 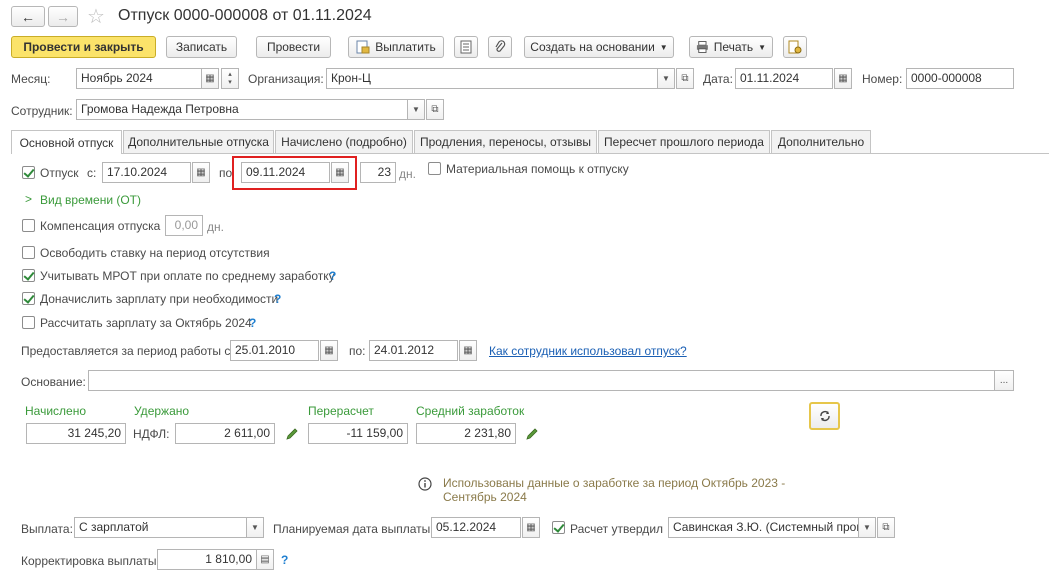 I want to click on organization-field: Крон-Ц, so click(x=492, y=78).